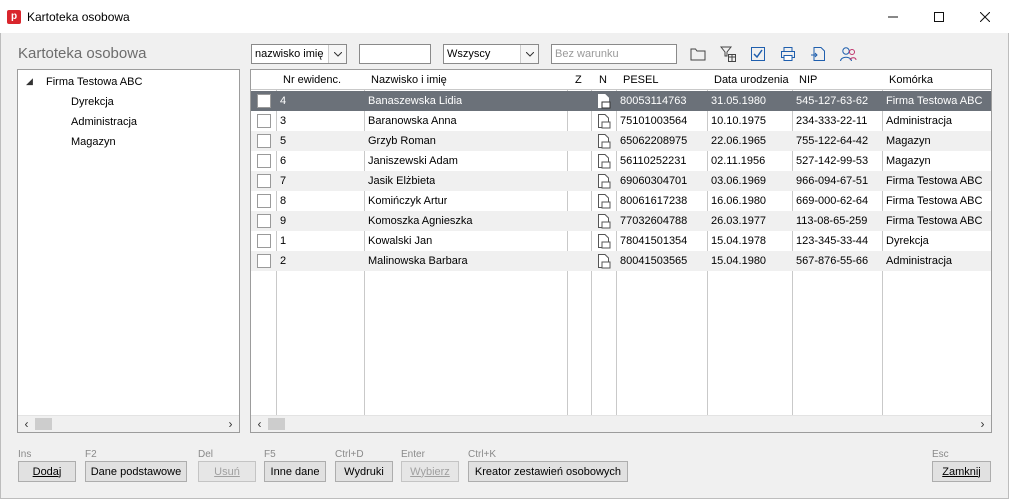  Describe the element at coordinates (312, 80) in the screenshot. I see `col-header-nr: Nr ewidenc.` at that location.